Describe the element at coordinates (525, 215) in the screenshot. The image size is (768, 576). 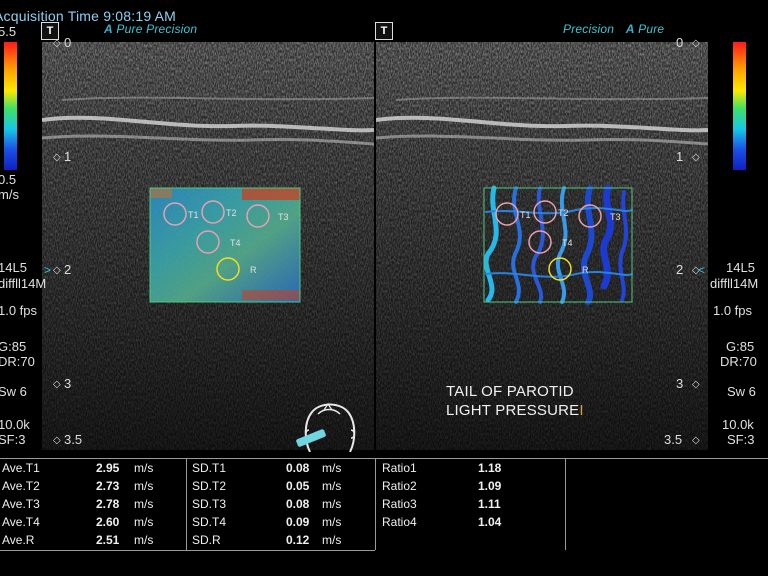
I see `right-roi-label-t1: T1` at that location.